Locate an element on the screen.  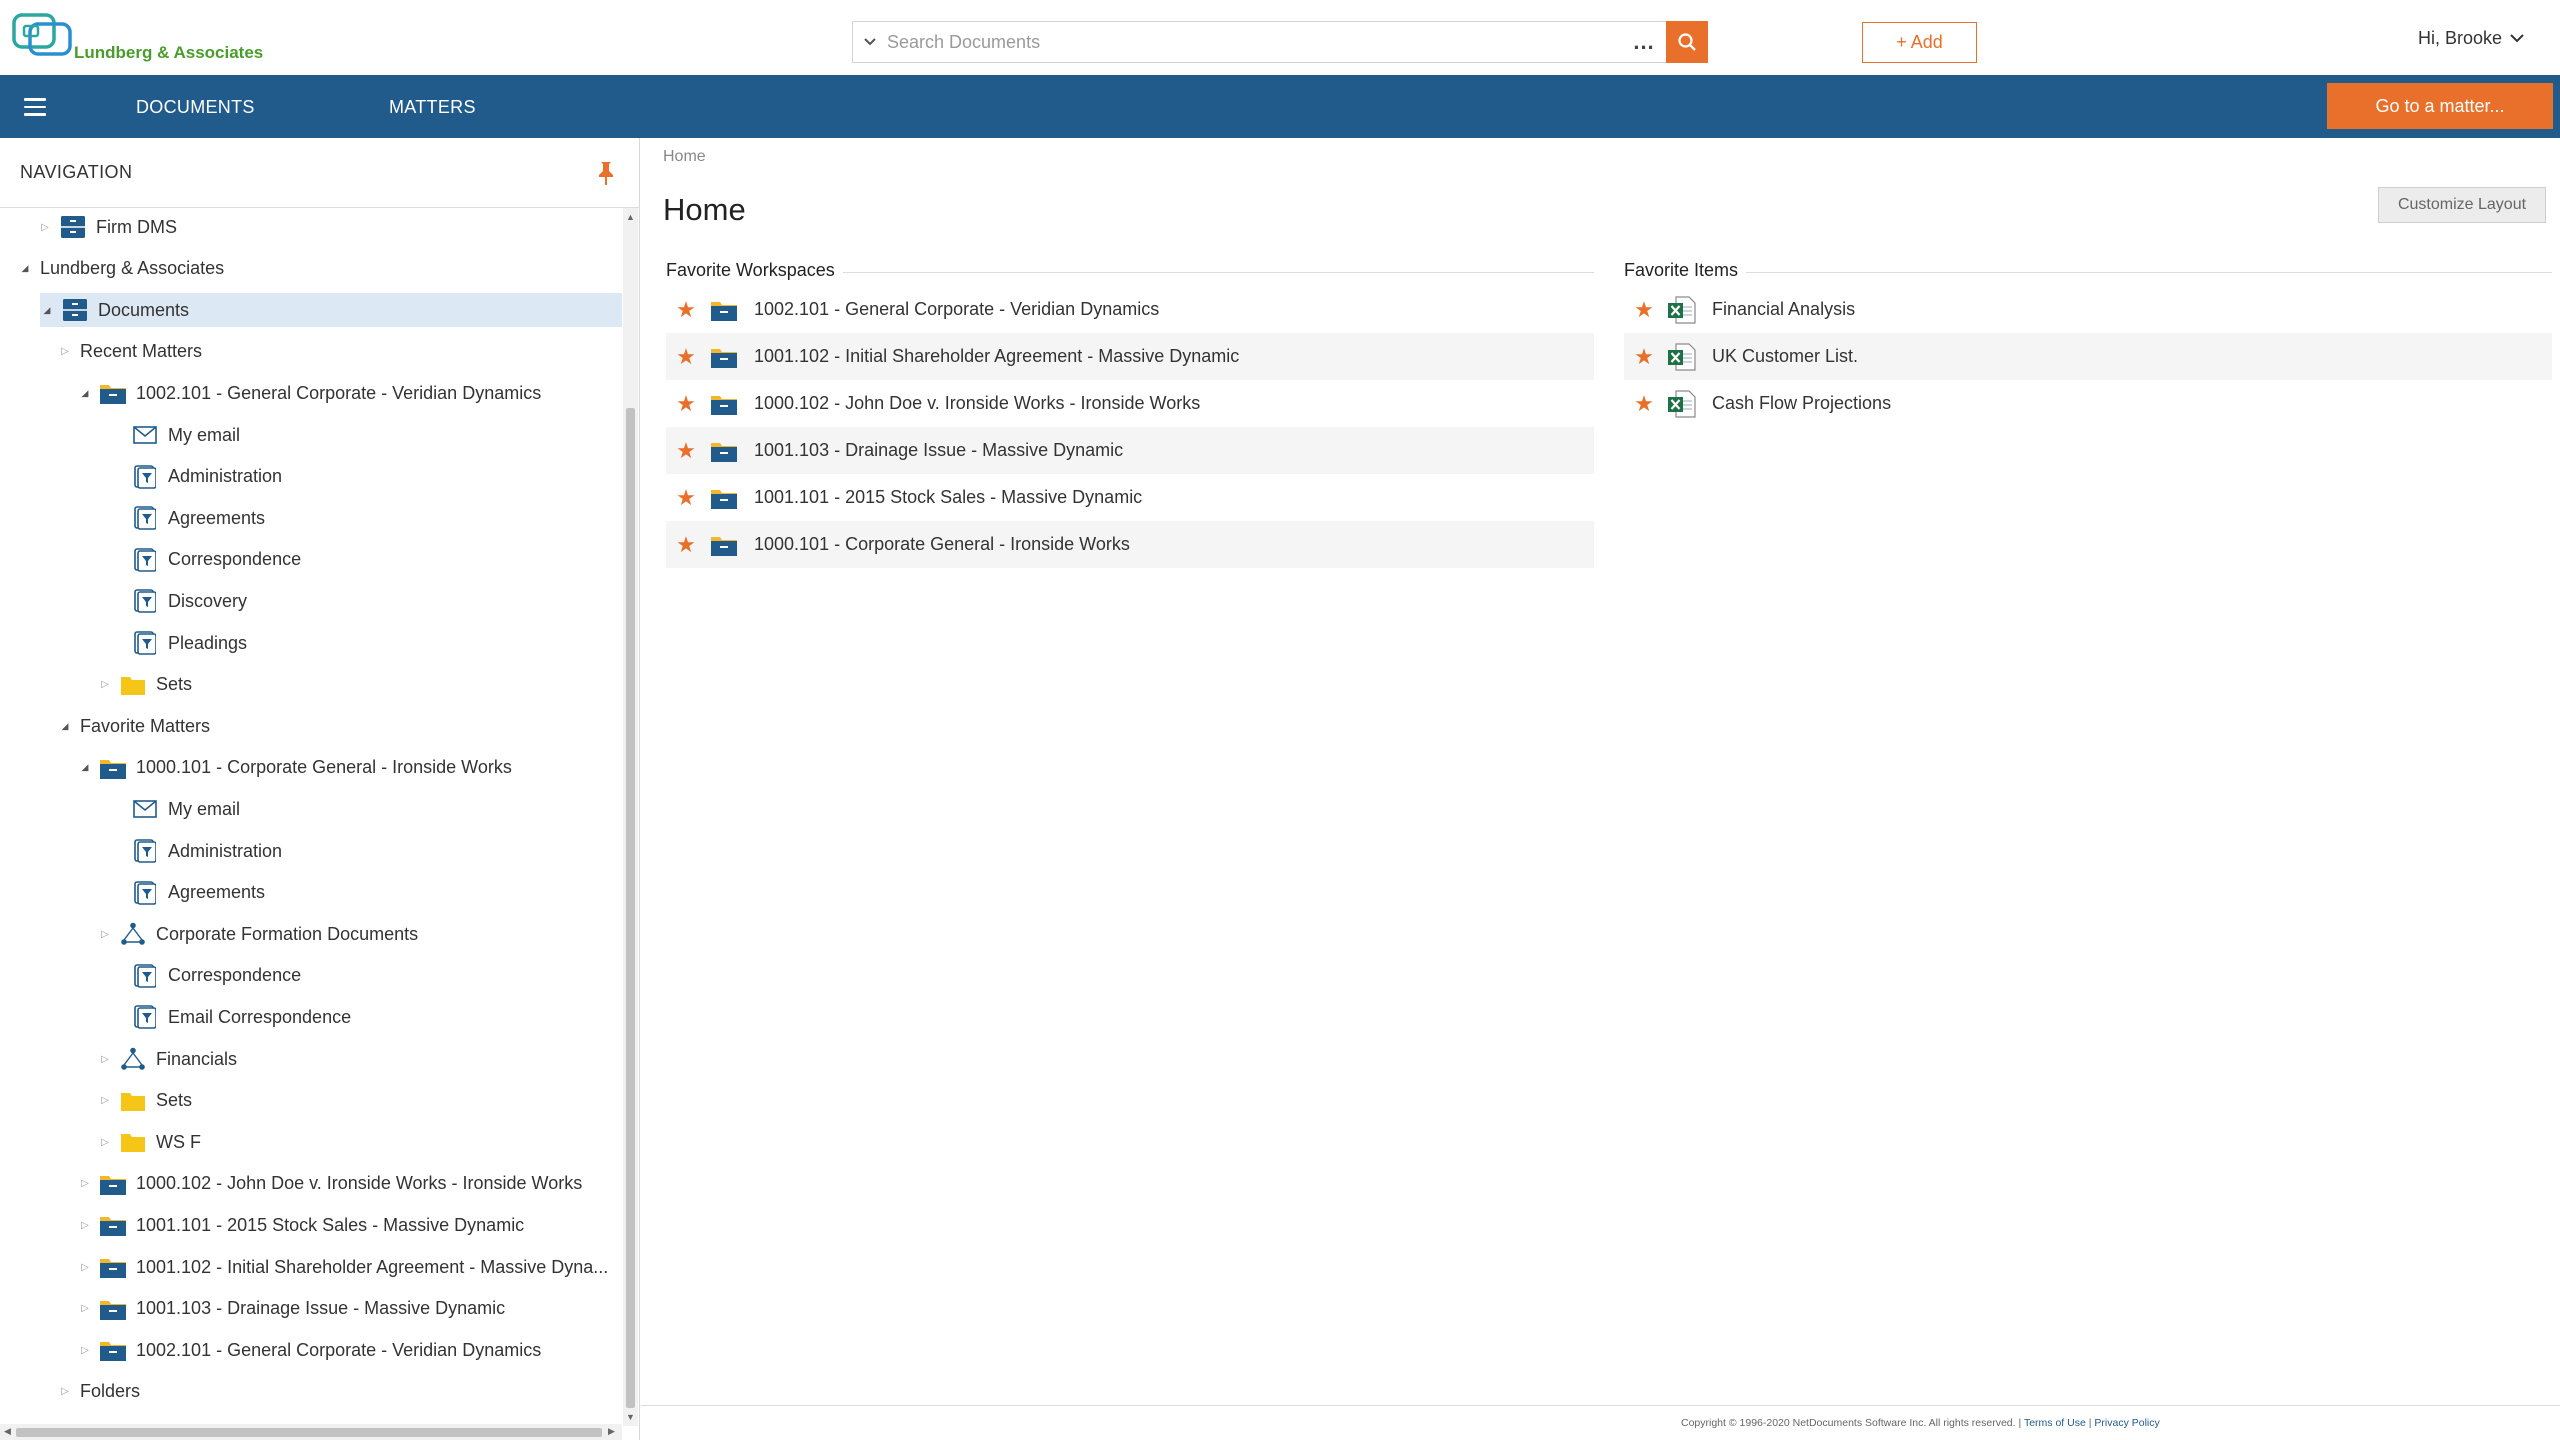
tree-item: ◢ Lundberg & Associates is located at coordinates (311, 269).